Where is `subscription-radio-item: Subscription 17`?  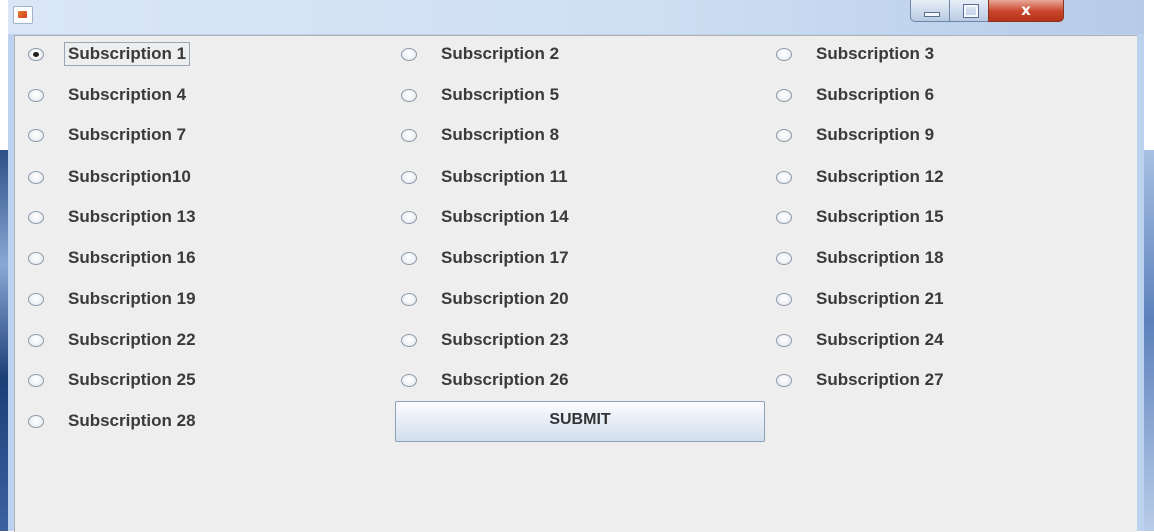
subscription-radio-item: Subscription 17 is located at coordinates (485, 258).